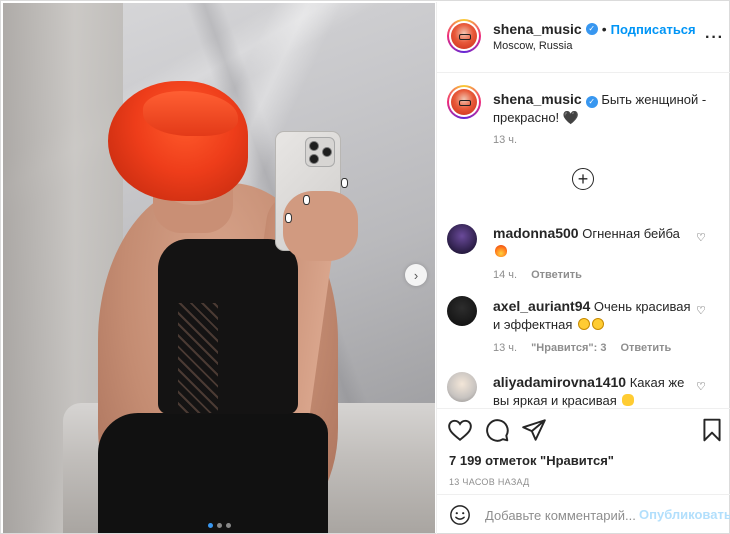  Describe the element at coordinates (559, 382) in the screenshot. I see `comment-username: aliyadamirovna1410` at that location.